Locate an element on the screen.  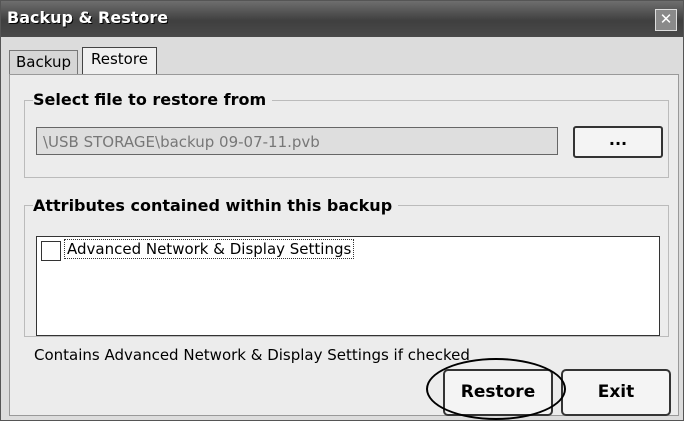
advanced-settings-checkbox is located at coordinates (51, 251).